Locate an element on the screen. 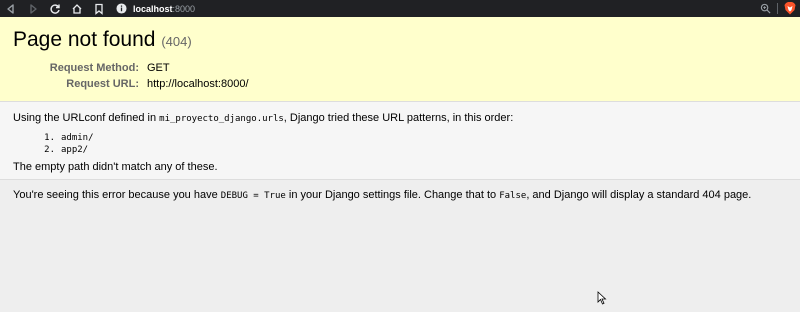 The width and height of the screenshot is (800, 312). urlconf-name: mi_proyecto_django.urls is located at coordinates (221, 119).